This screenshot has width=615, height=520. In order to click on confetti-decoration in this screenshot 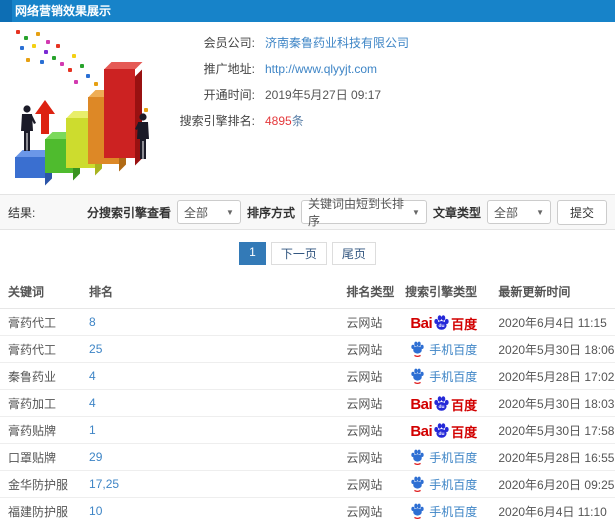, I will do `click(18, 32)`.